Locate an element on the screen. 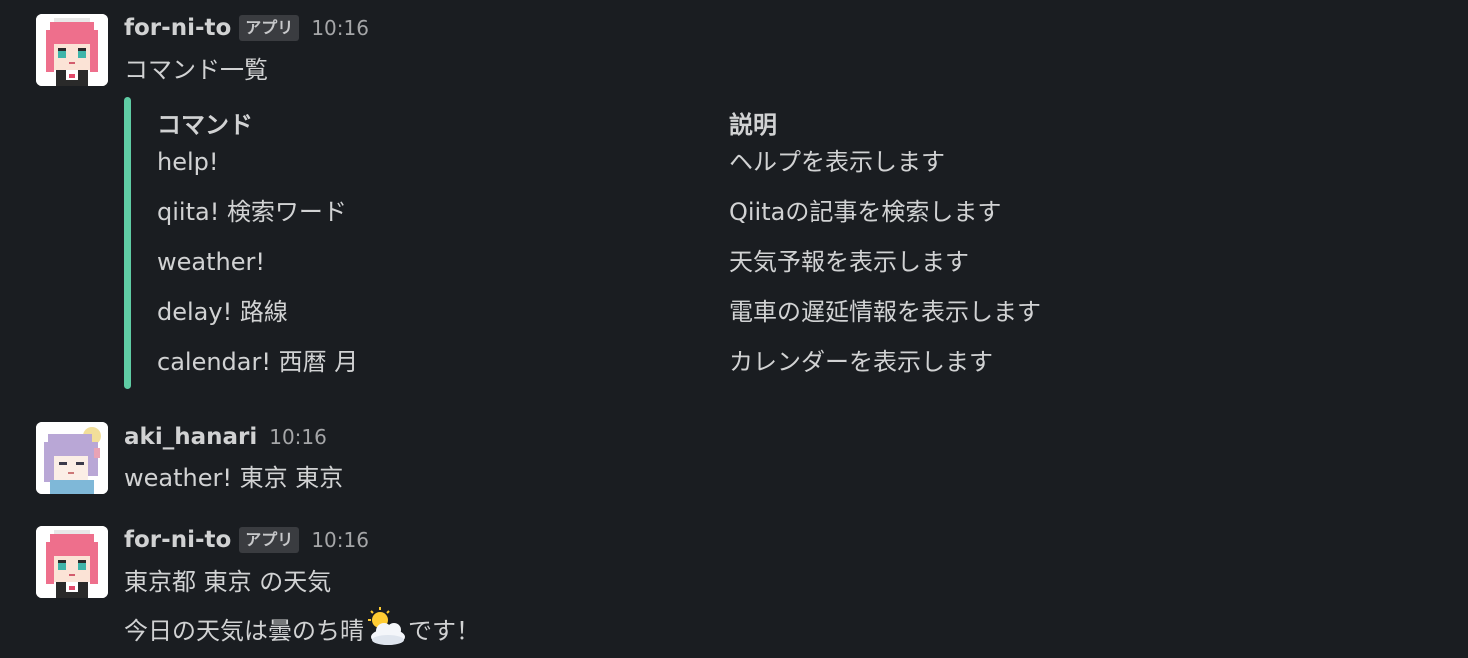 The width and height of the screenshot is (1468, 658). column-header-command: コマンド is located at coordinates (205, 125).